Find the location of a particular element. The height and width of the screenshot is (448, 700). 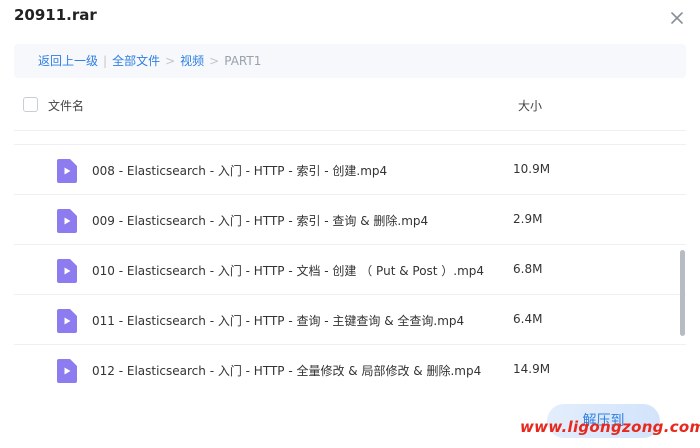

table-header: 文件名 大小 is located at coordinates (350, 105).